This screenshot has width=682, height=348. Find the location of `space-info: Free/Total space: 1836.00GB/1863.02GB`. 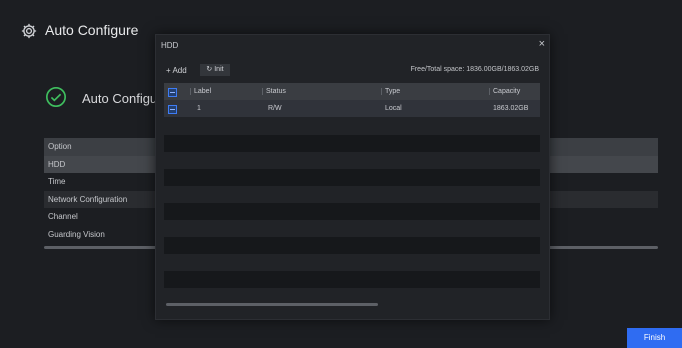

space-info: Free/Total space: 1836.00GB/1863.02GB is located at coordinates (474, 69).